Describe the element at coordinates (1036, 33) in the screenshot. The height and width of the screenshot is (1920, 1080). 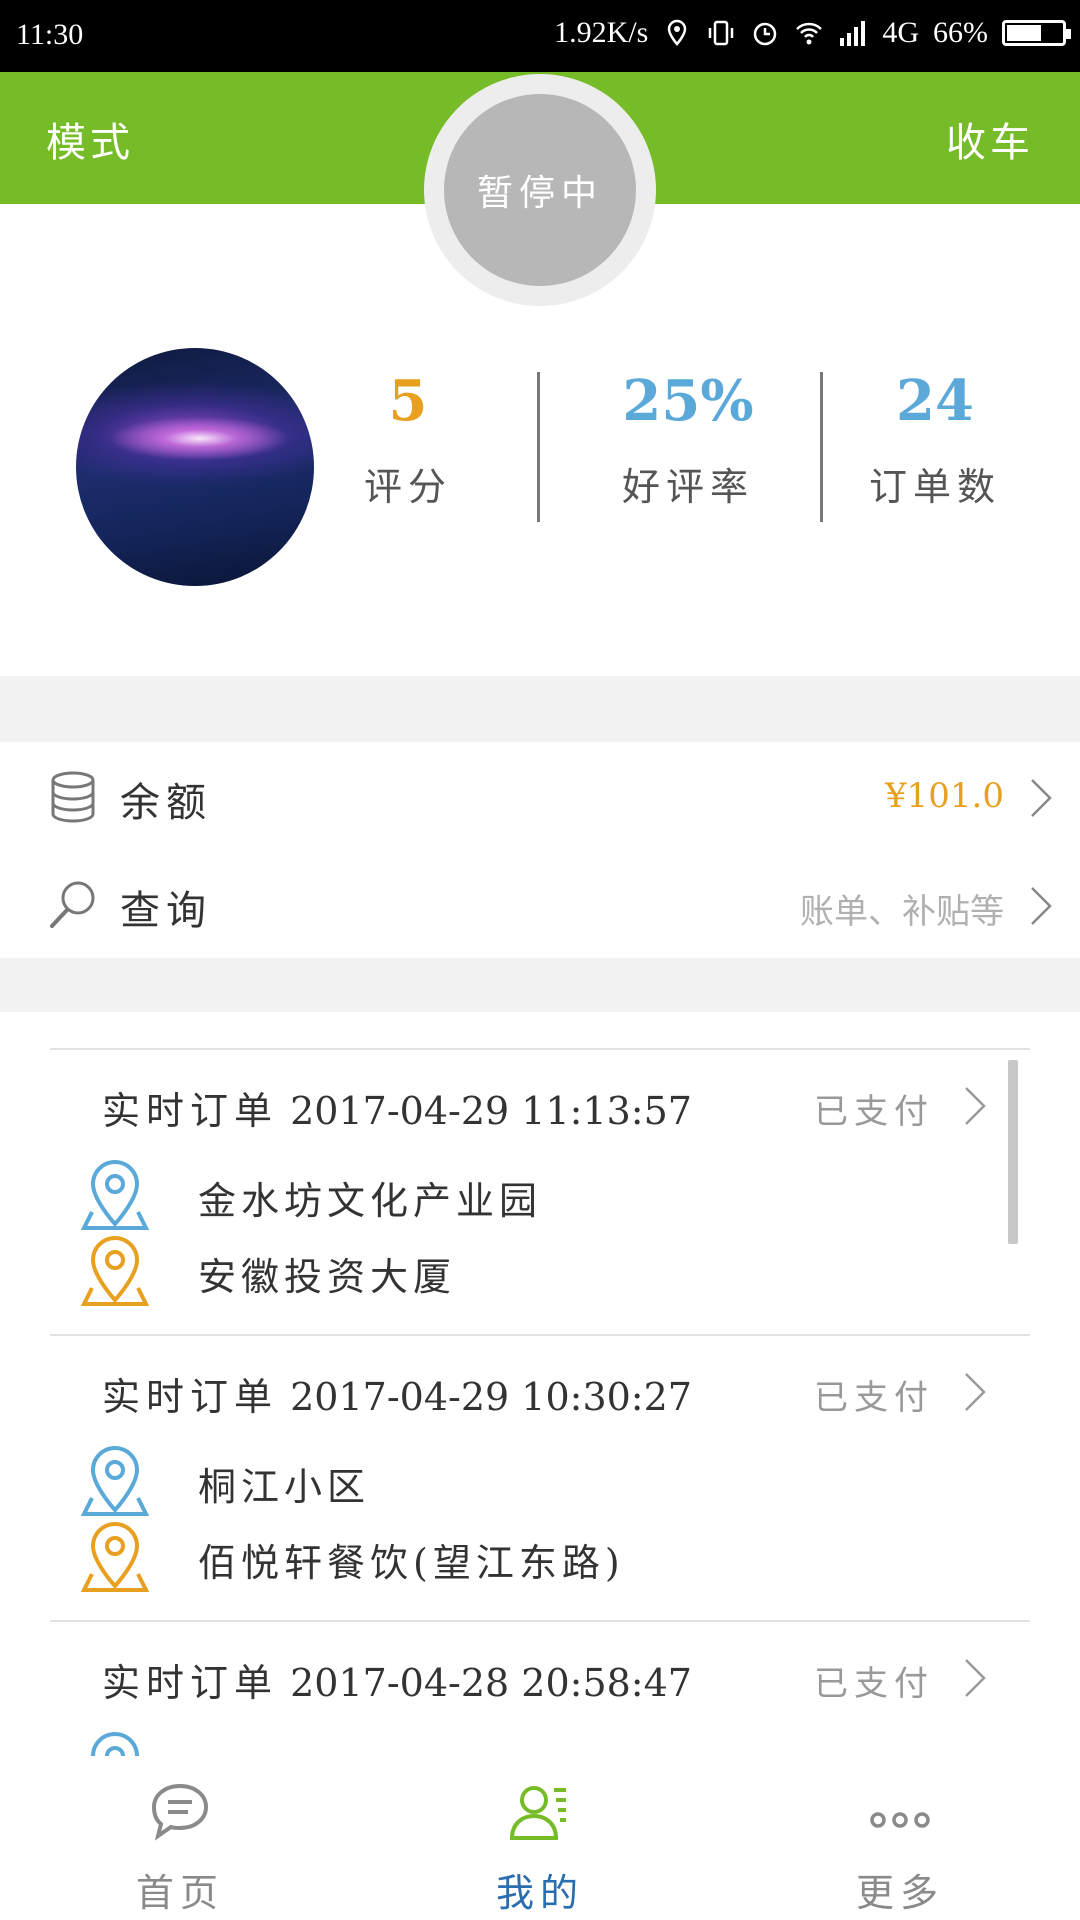
I see `battery-icon` at that location.